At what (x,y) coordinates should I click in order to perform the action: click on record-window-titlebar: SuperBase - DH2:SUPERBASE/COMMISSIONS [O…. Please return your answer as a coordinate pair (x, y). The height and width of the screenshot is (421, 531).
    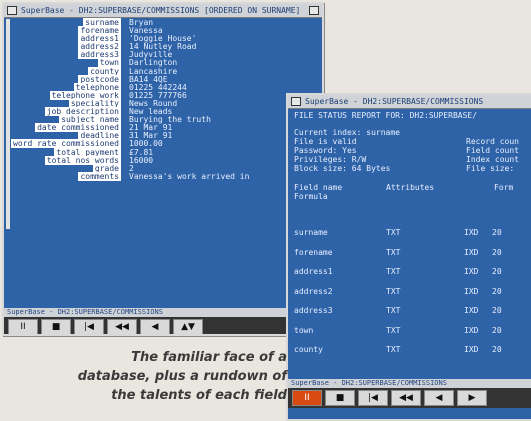
    Looking at the image, I should click on (163, 11).